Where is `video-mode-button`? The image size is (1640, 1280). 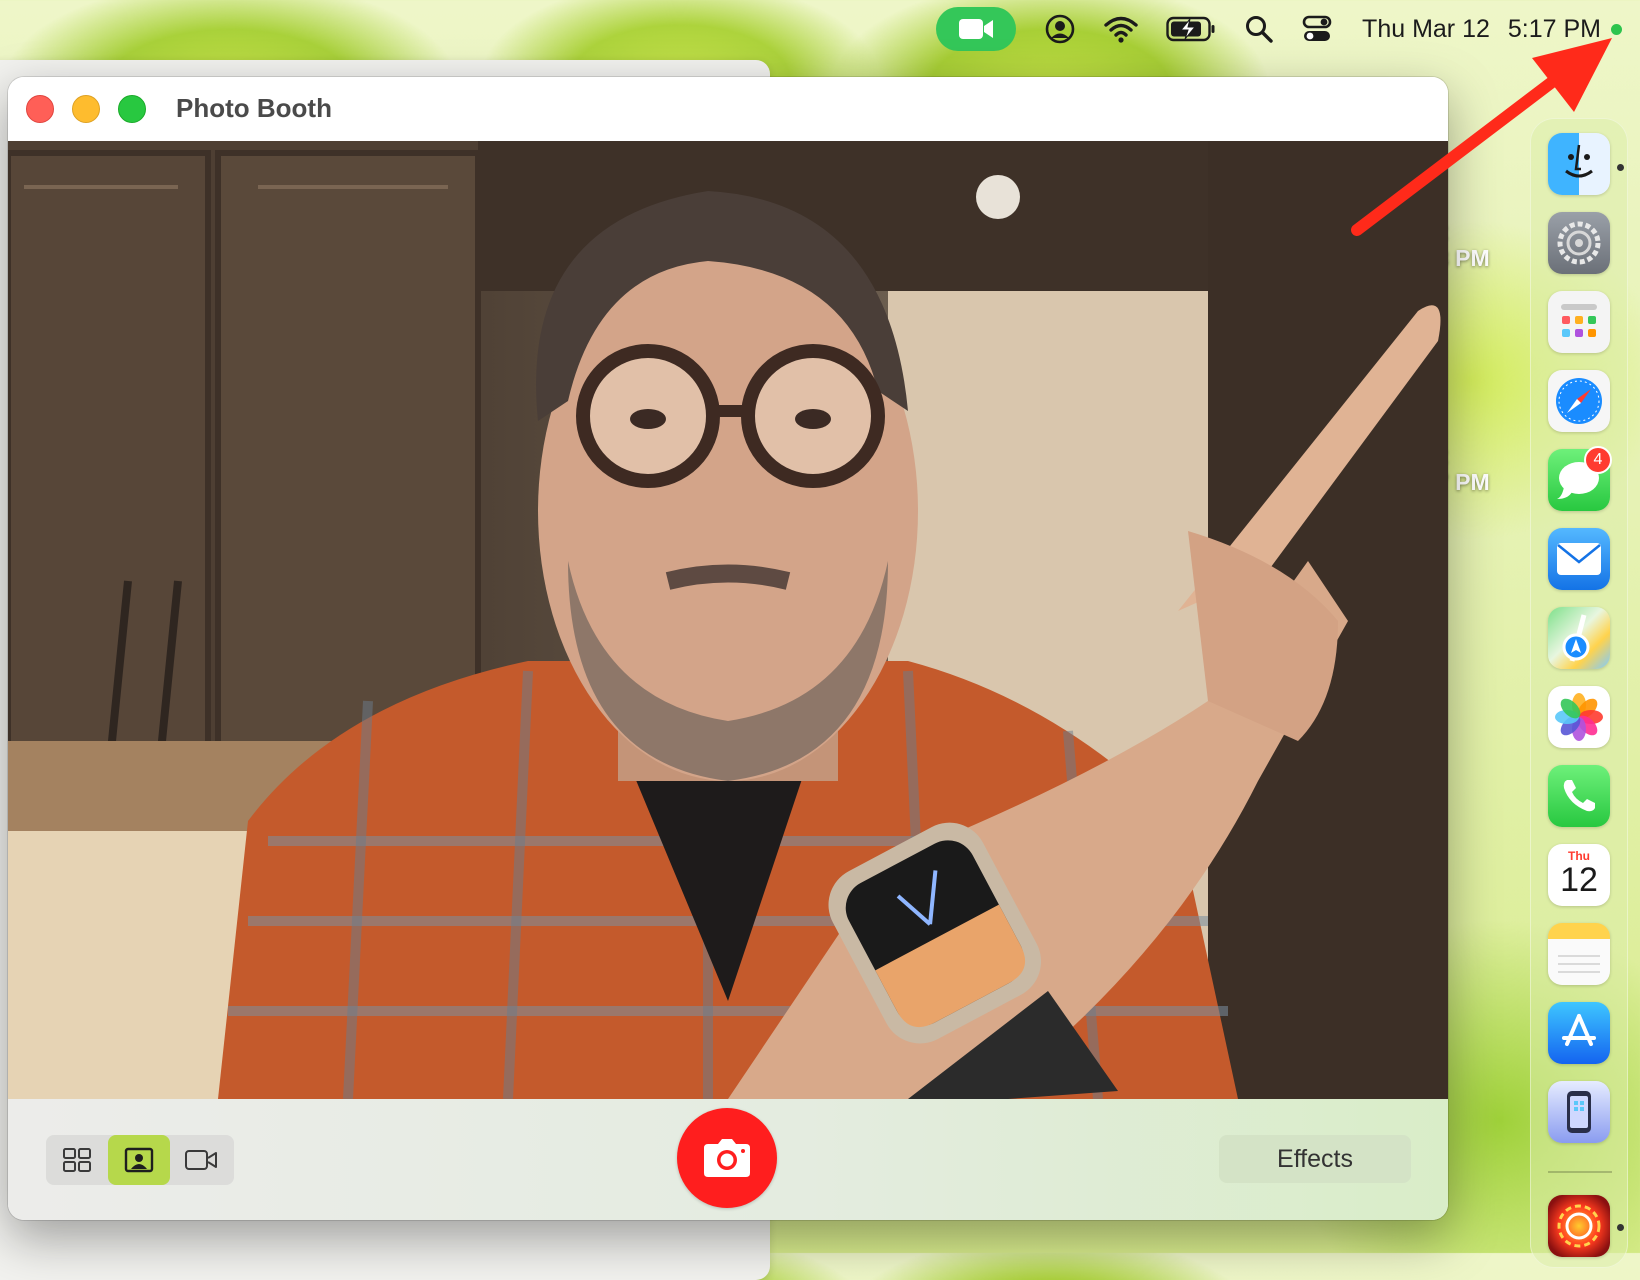 video-mode-button is located at coordinates (201, 1160).